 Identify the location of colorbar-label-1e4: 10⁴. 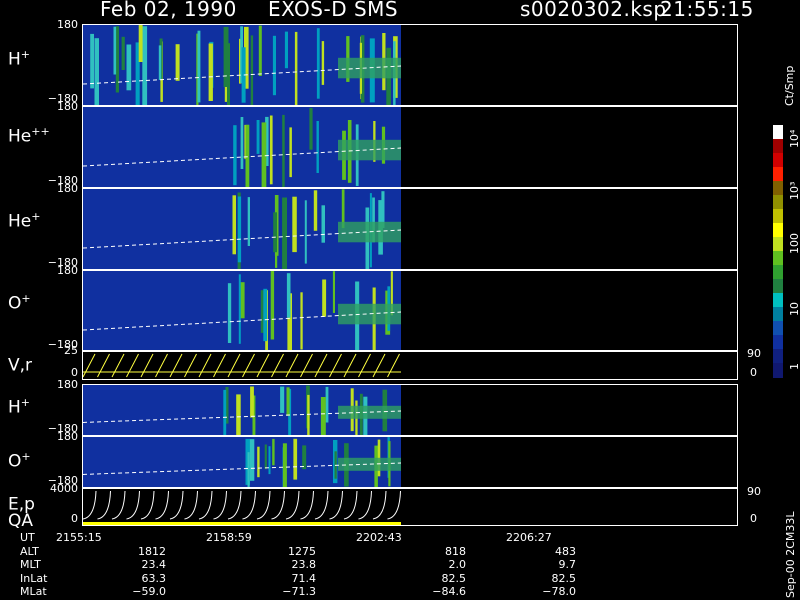
(794, 138).